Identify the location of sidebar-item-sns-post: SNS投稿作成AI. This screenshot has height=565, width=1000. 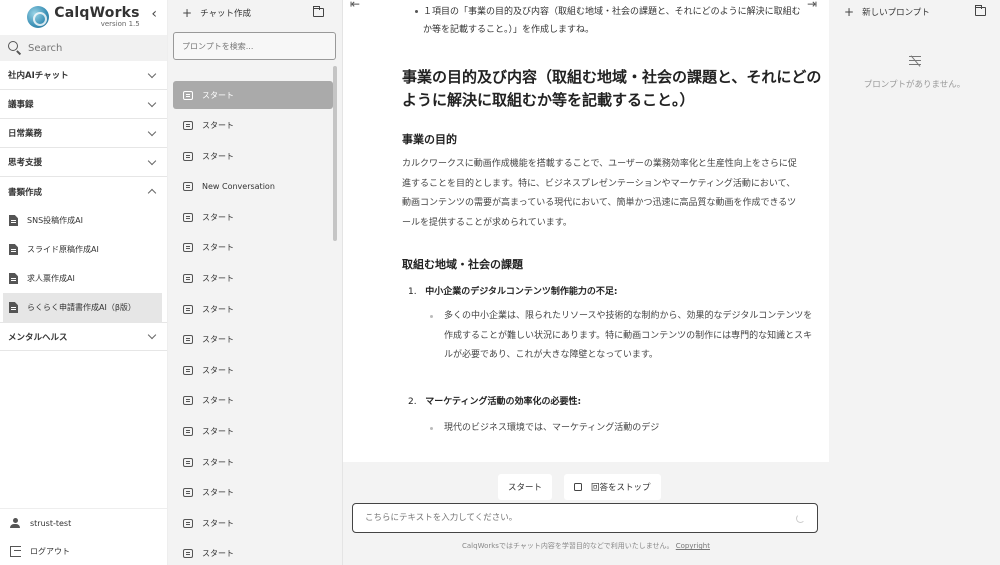
(83, 220).